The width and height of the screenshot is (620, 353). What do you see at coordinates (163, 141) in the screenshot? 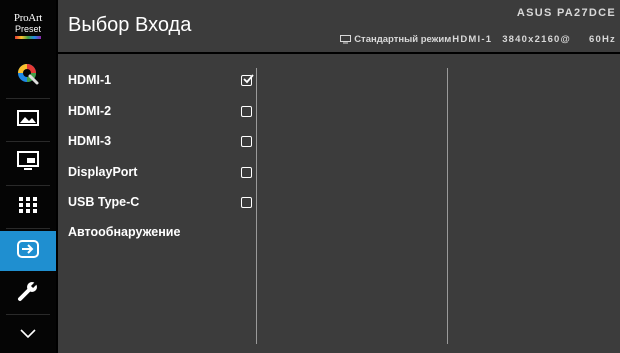
I see `input-option-hdmi-3: HDMI-3` at bounding box center [163, 141].